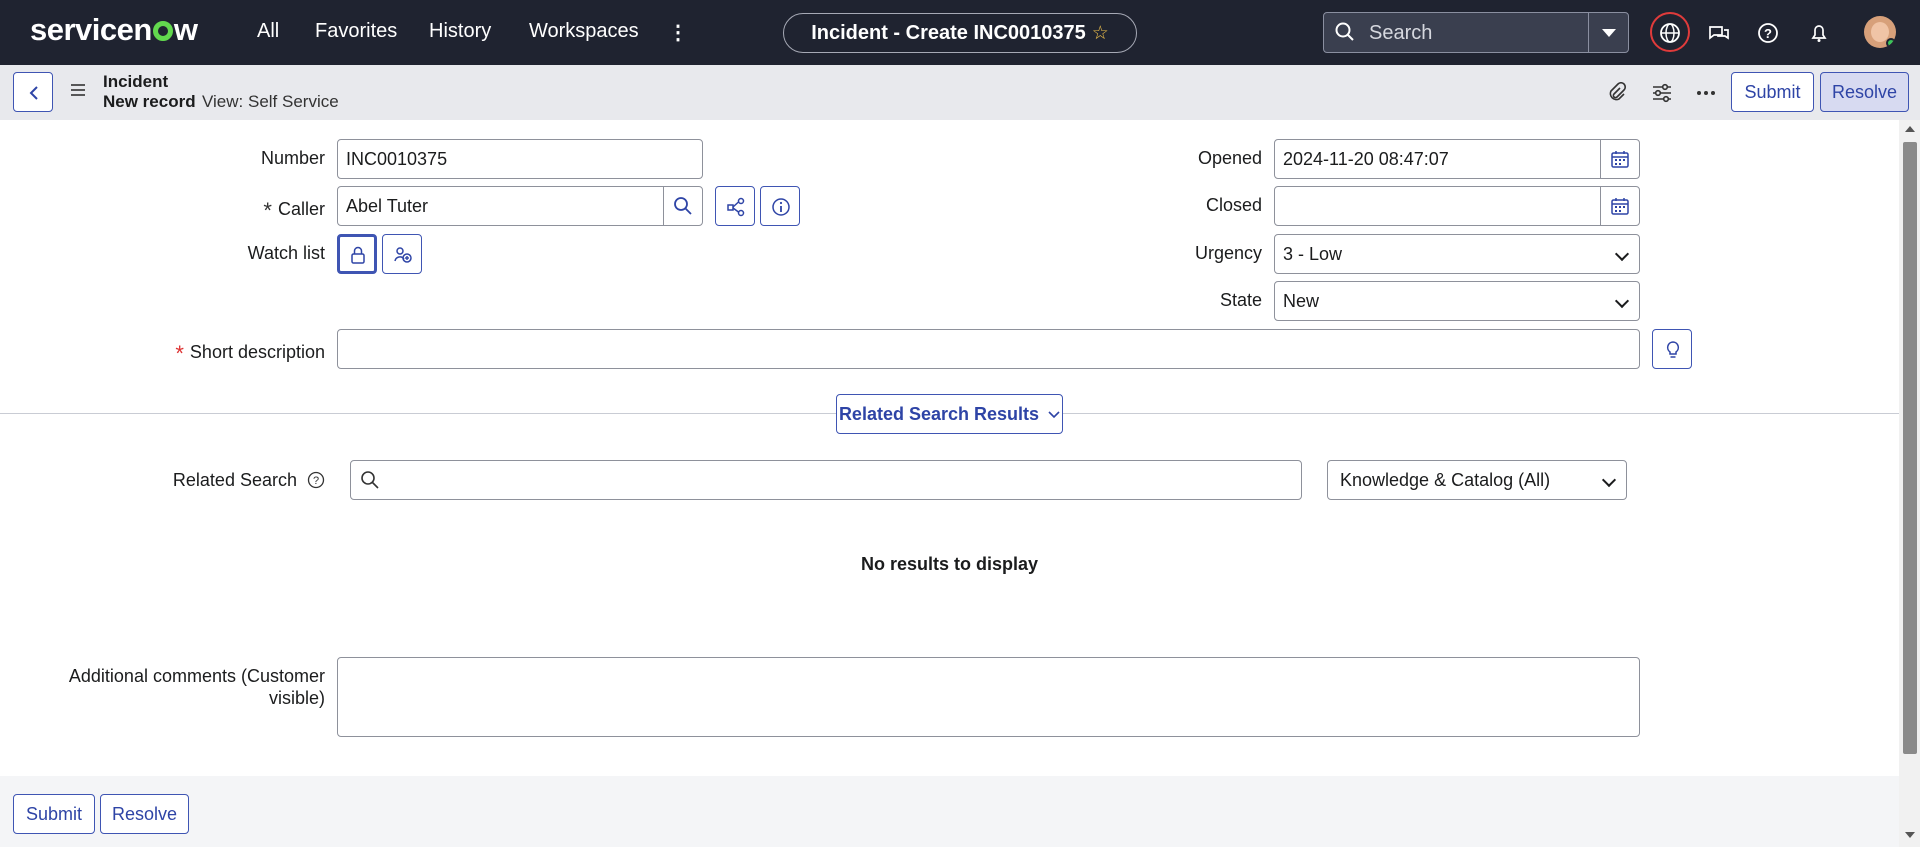 This screenshot has height=847, width=1920. I want to click on nav-history: History, so click(460, 31).